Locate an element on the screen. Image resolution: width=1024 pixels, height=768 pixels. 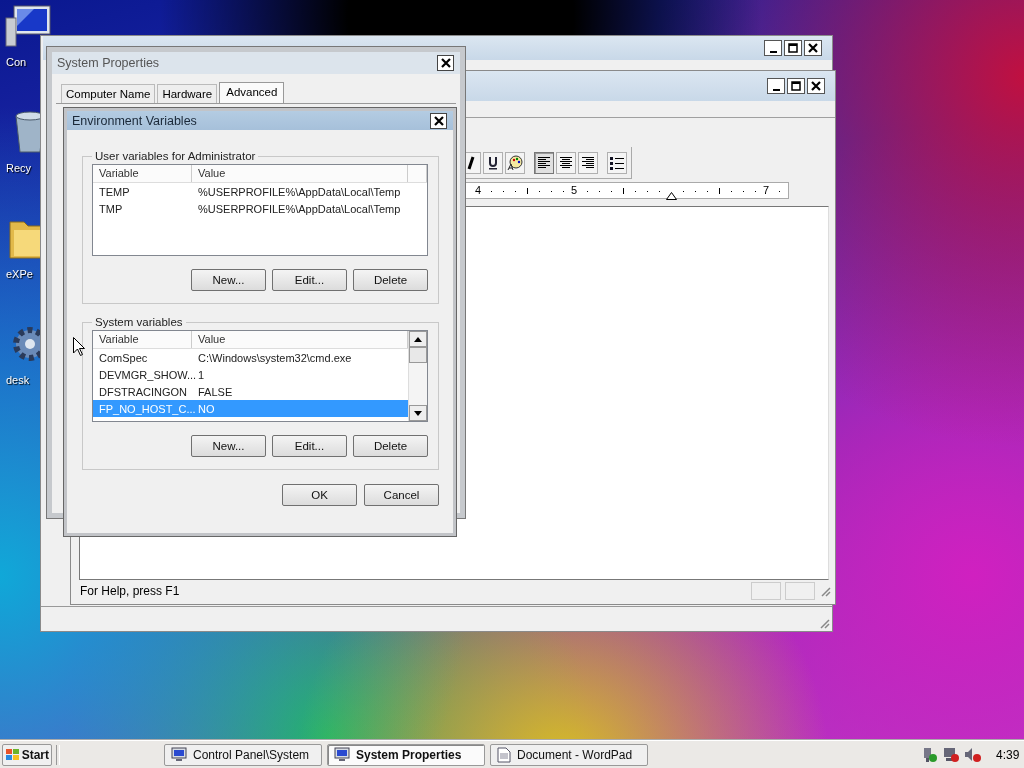
bullet-list-icon is located at coordinates (617, 162).